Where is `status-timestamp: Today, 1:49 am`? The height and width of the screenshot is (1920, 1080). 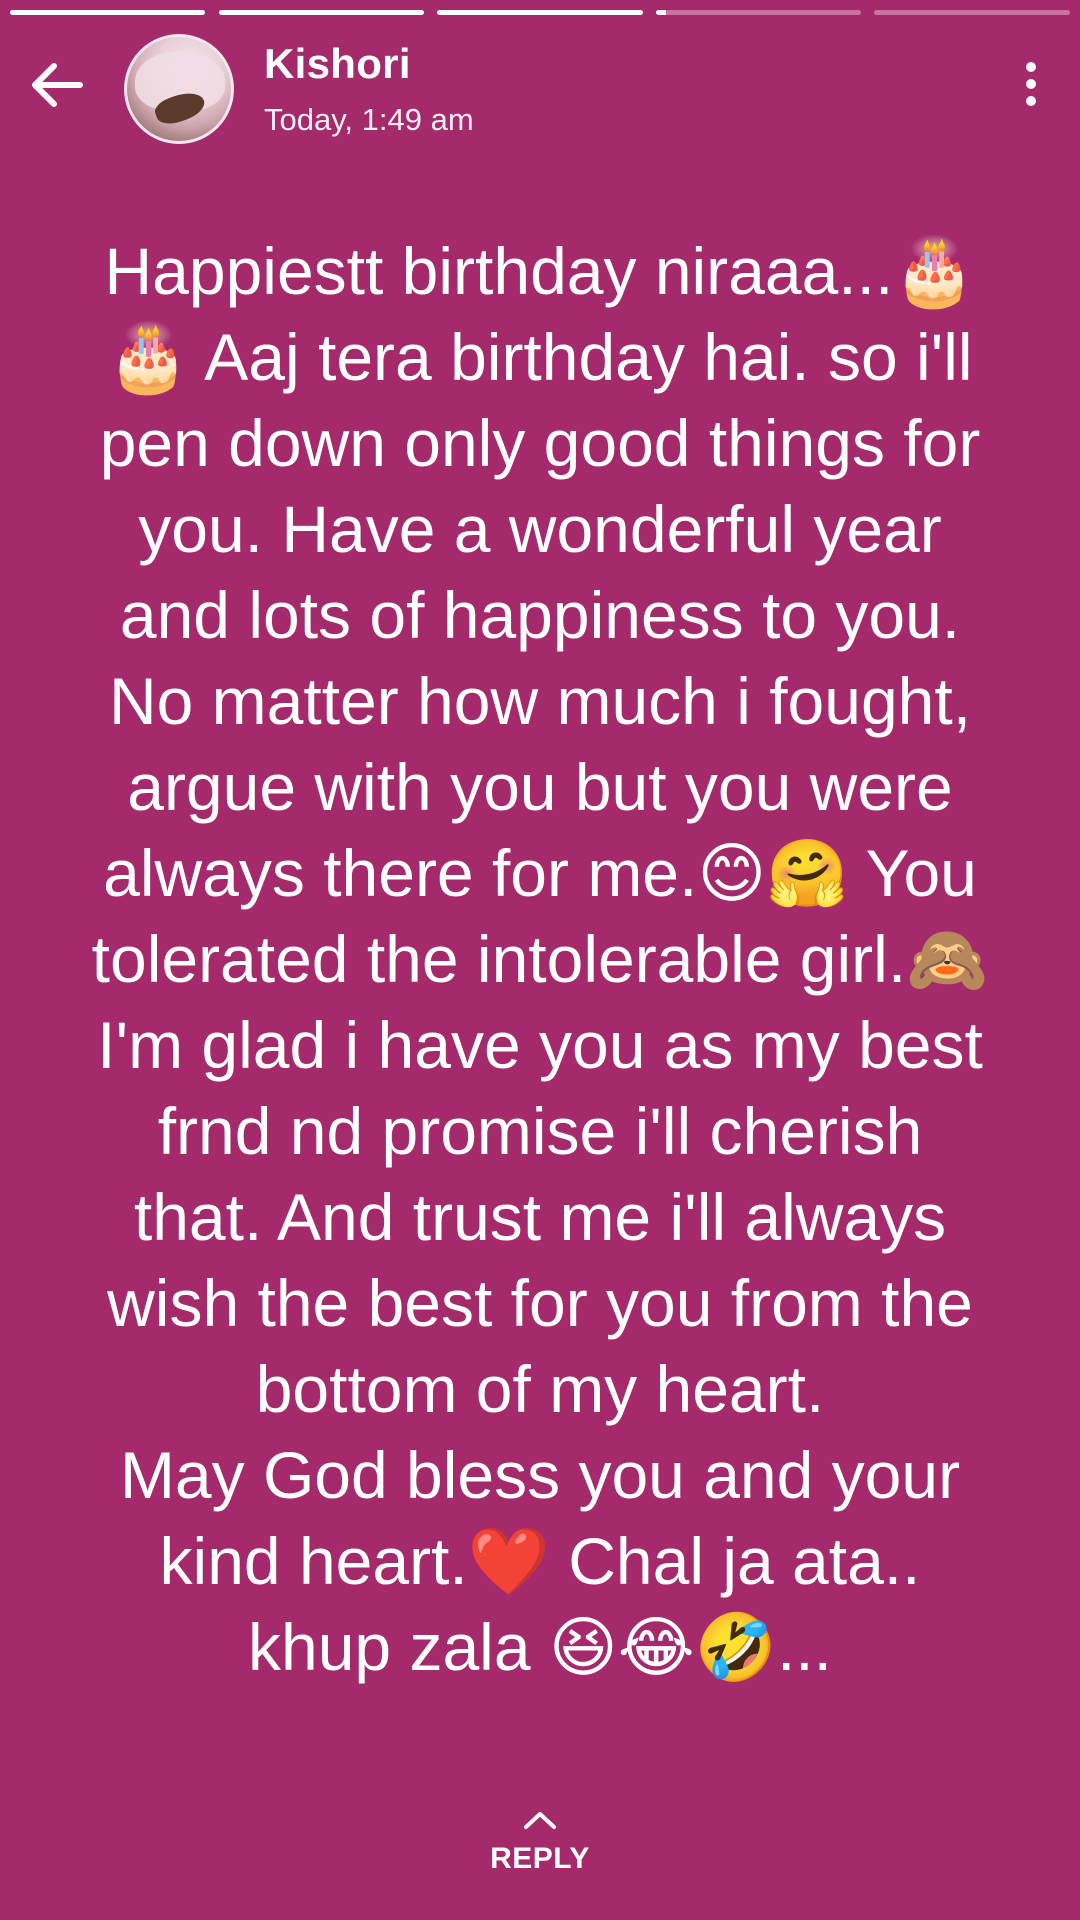
status-timestamp: Today, 1:49 am is located at coordinates (369, 119).